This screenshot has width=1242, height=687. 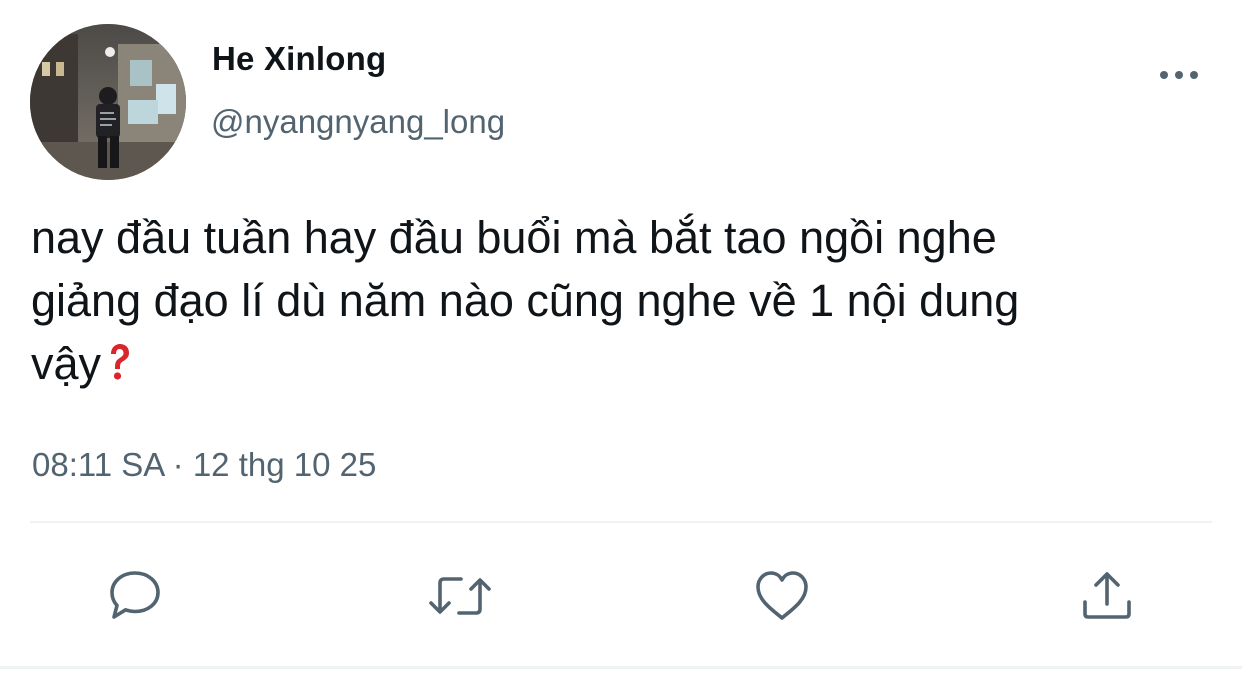 What do you see at coordinates (108, 102) in the screenshot?
I see `avatar` at bounding box center [108, 102].